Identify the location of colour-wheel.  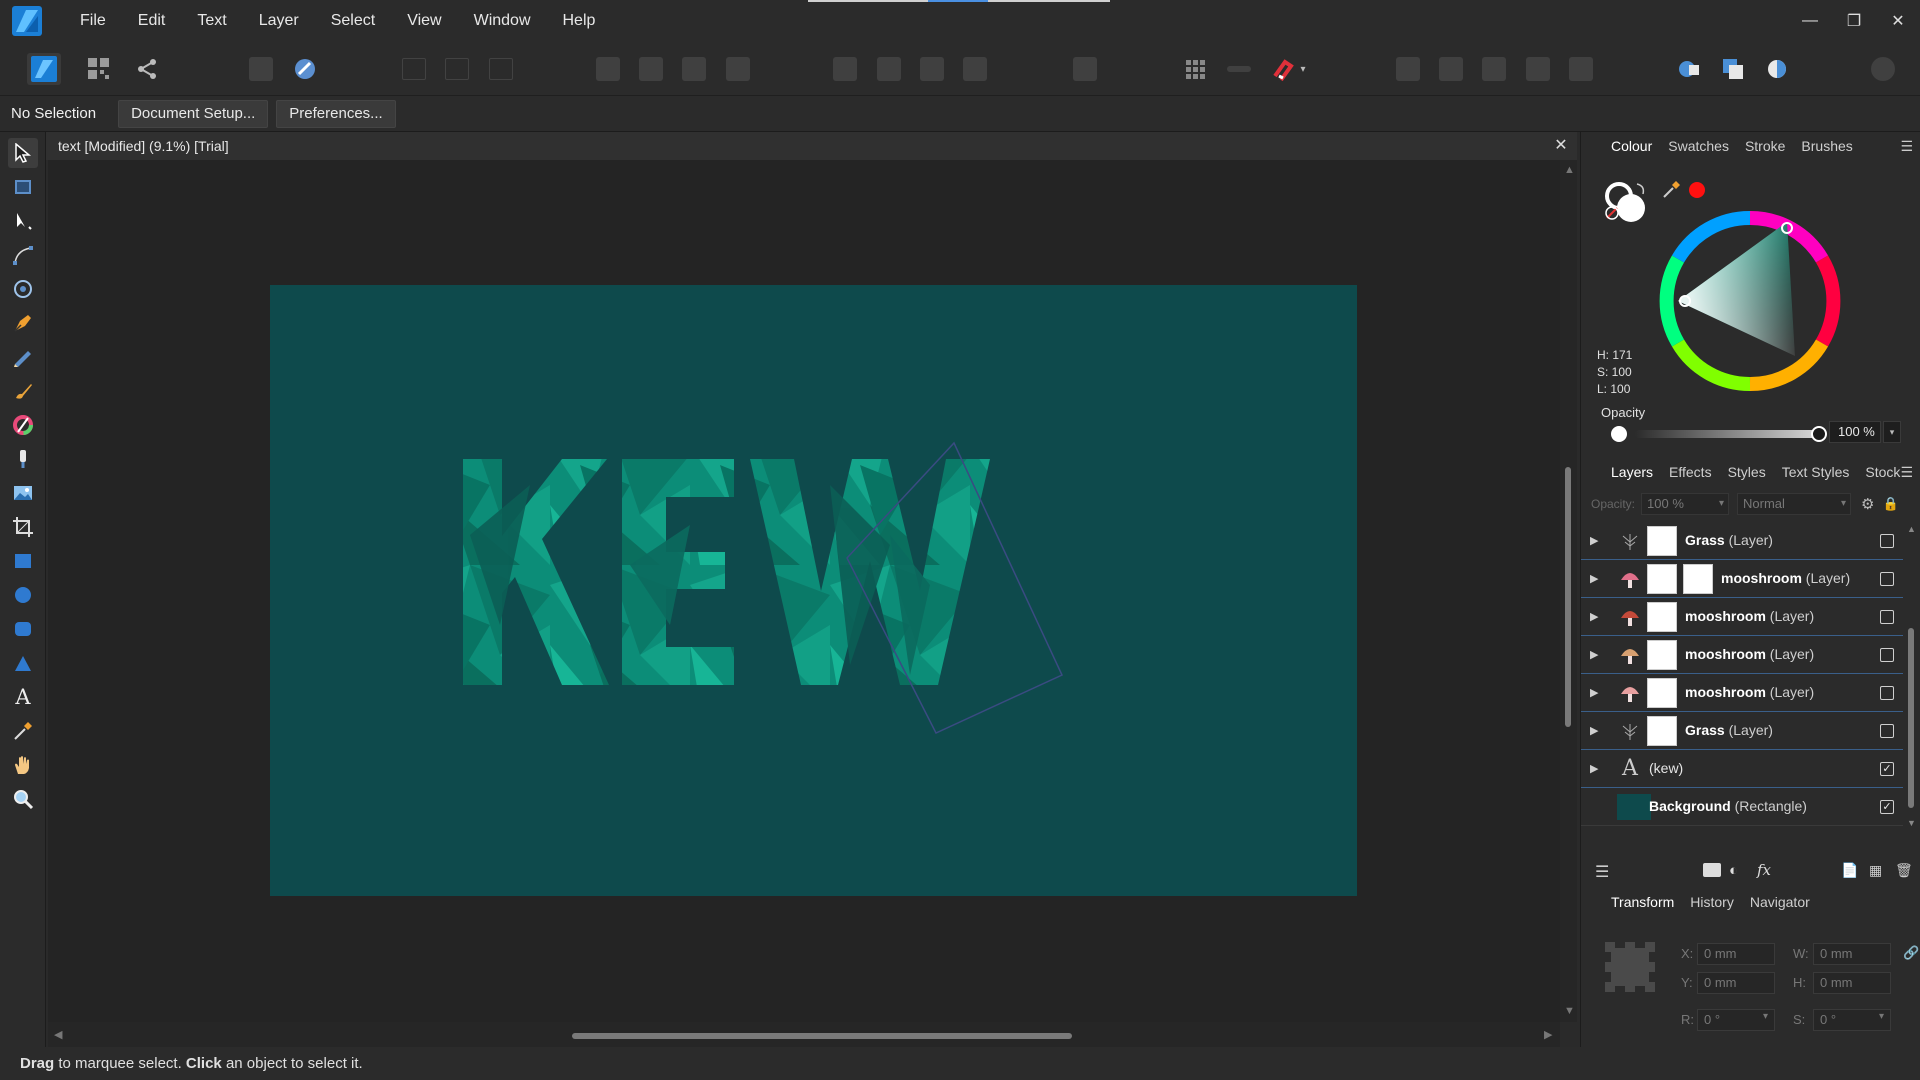
(1750, 301).